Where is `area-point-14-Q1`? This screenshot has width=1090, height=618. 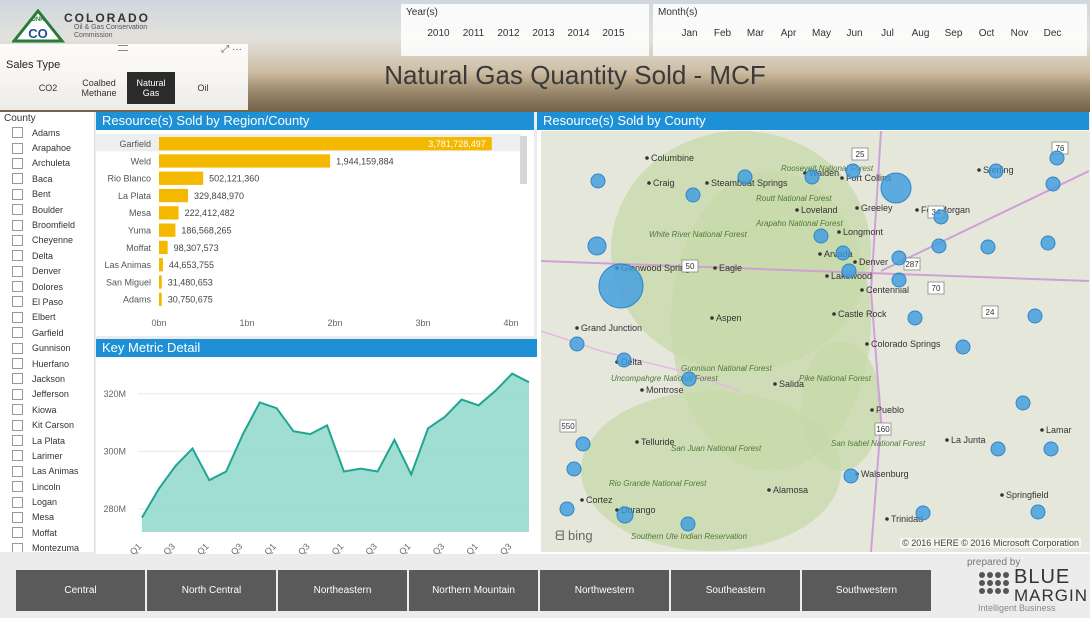 area-point-14-Q1 is located at coordinates (411, 474).